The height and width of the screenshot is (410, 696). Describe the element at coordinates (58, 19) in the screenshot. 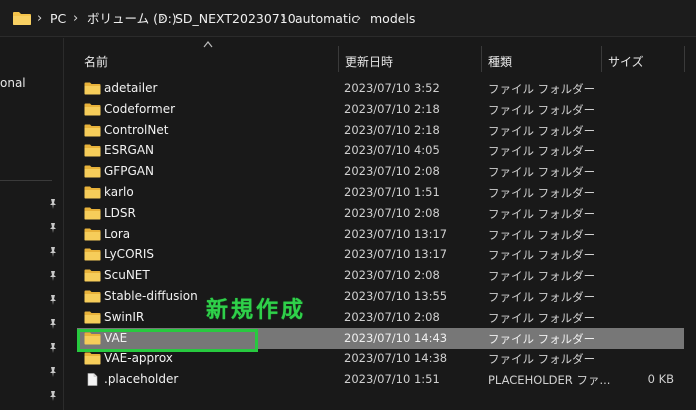

I see `breadcrumb-item-pc: PC` at that location.